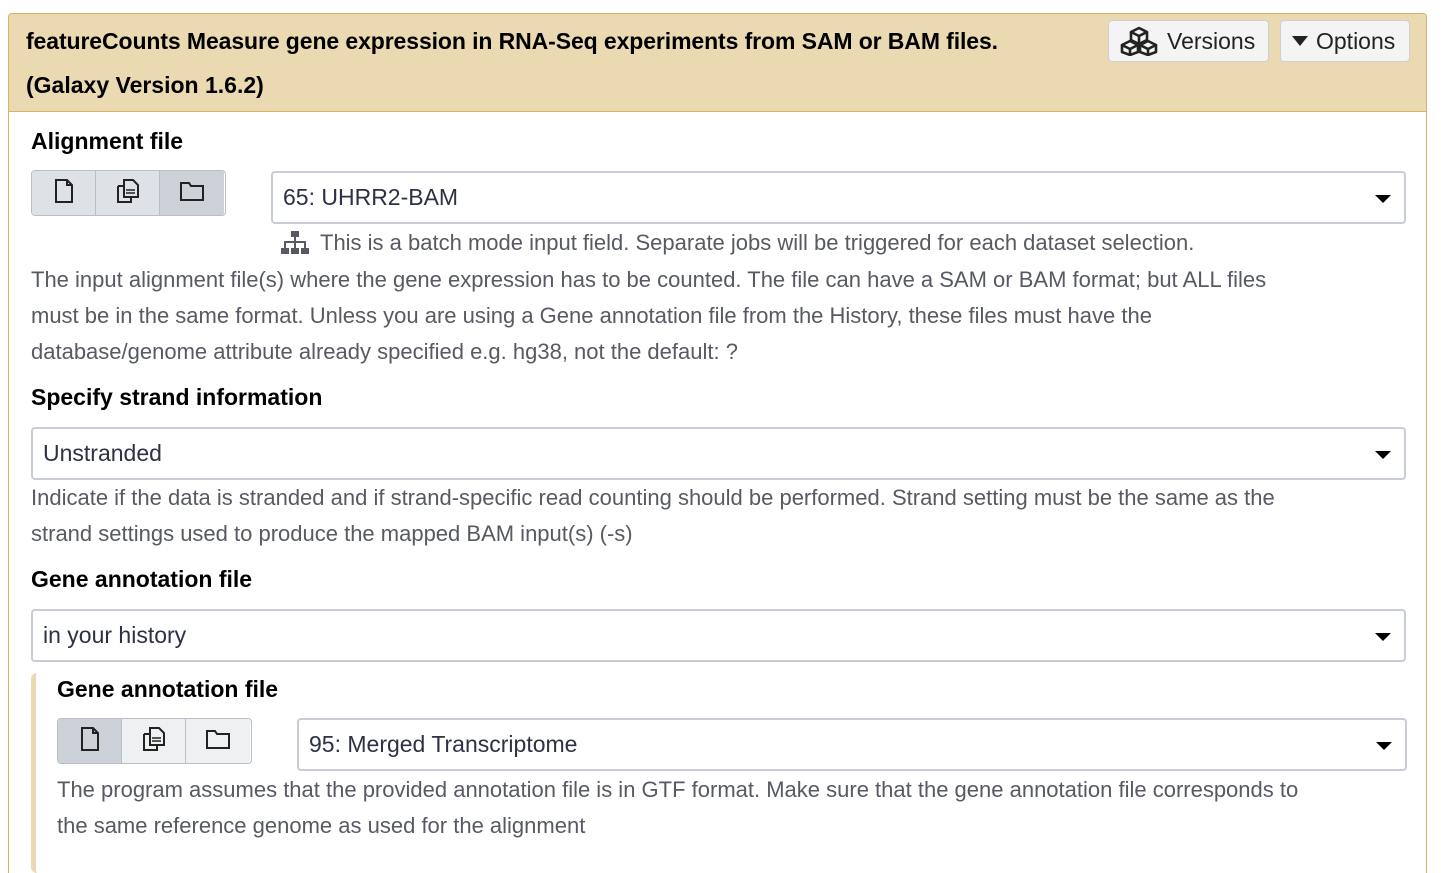 The height and width of the screenshot is (873, 1446). I want to click on alignment-file-value: 65: UHRR2-BAM, so click(371, 197).